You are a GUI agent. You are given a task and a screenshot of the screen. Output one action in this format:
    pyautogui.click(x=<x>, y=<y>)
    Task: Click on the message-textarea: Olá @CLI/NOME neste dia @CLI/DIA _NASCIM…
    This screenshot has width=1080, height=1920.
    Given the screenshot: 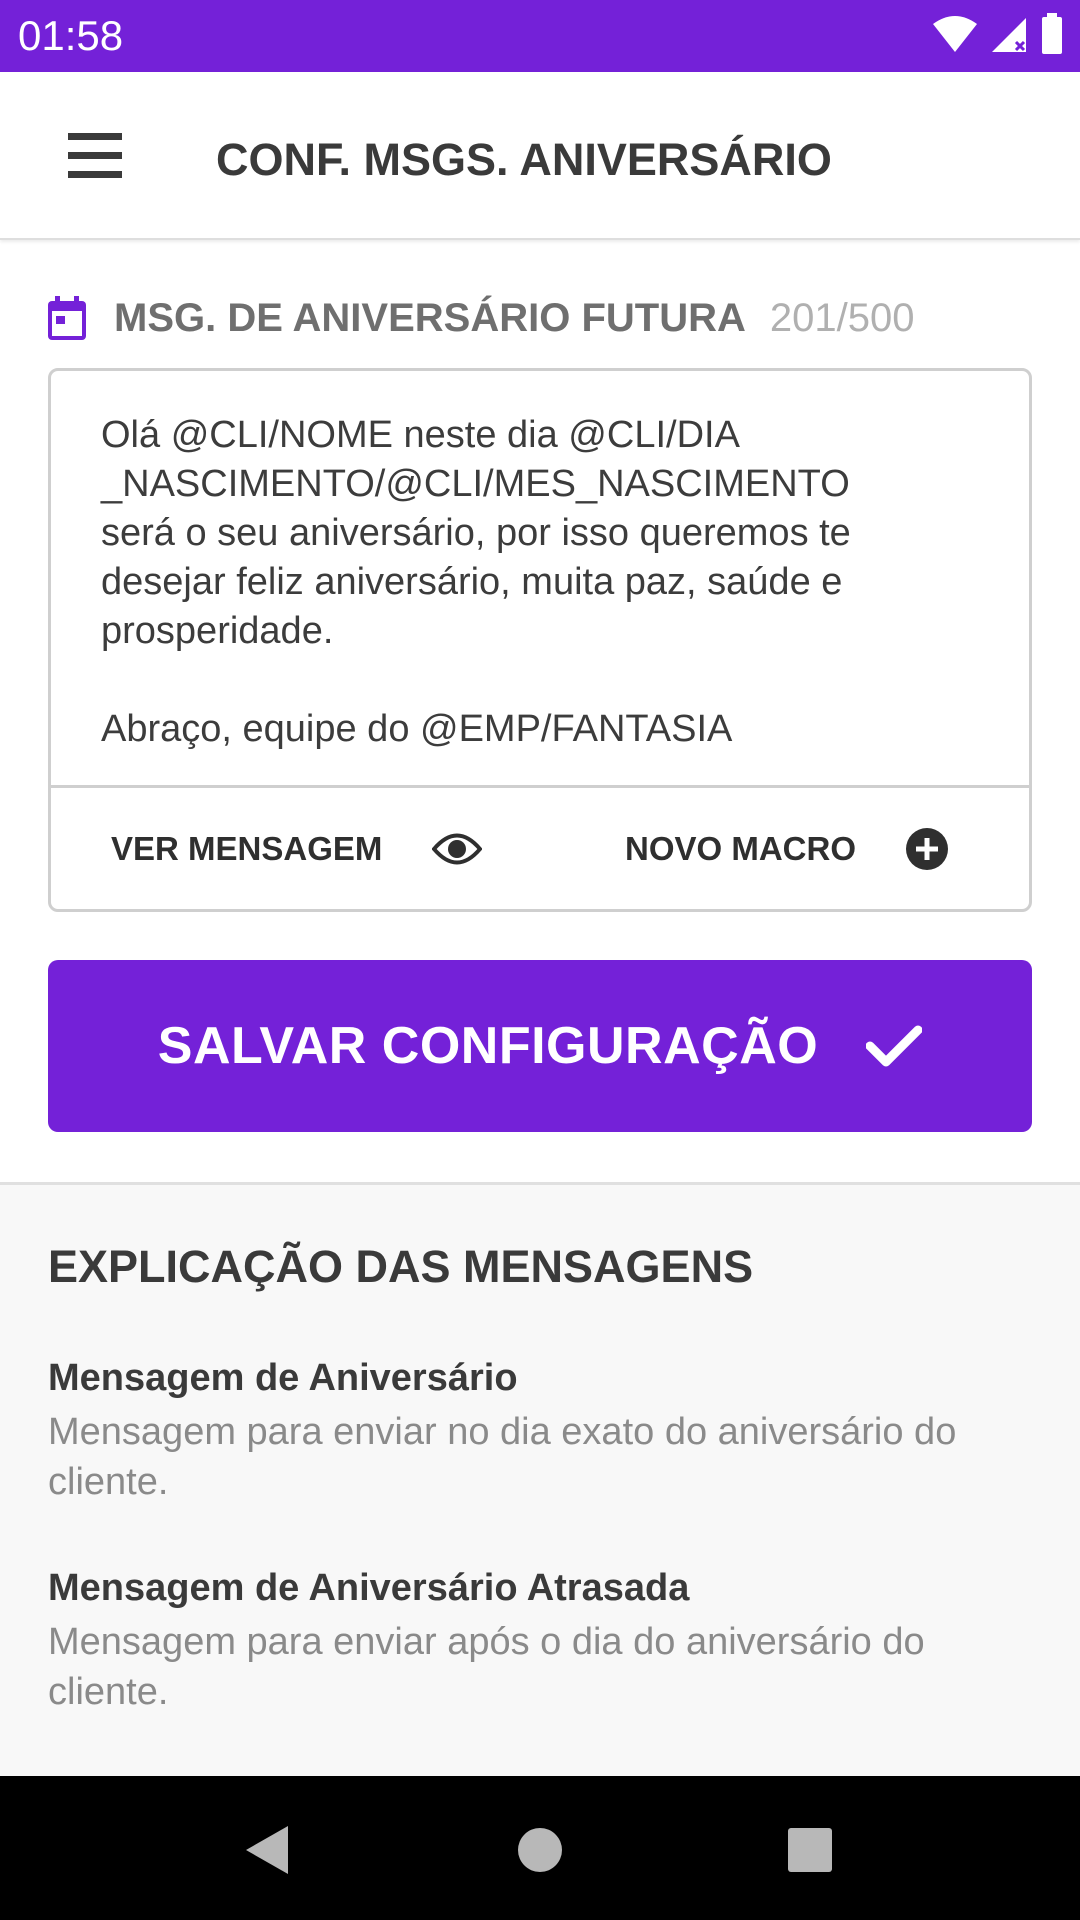 What is the action you would take?
    pyautogui.click(x=541, y=582)
    